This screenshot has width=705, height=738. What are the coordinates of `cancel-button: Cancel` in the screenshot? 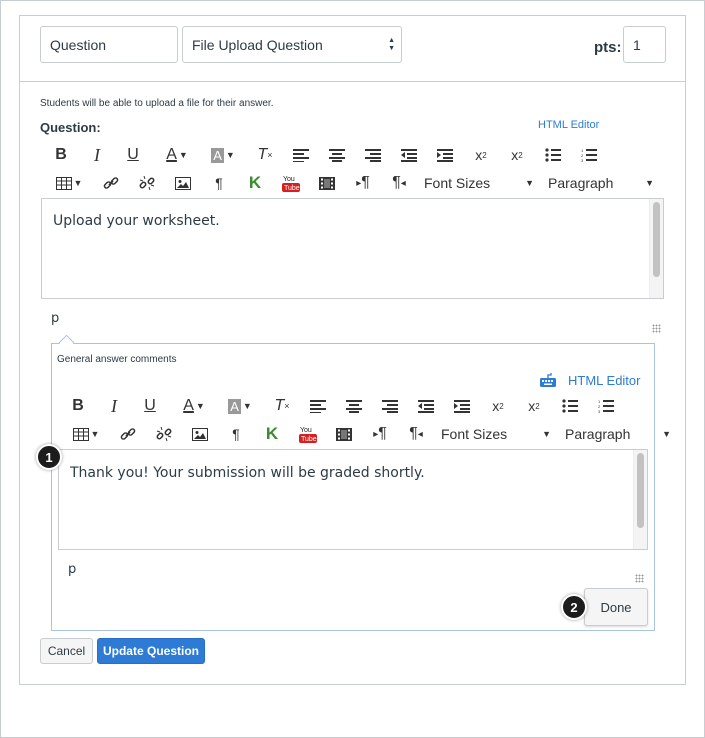 It's located at (66, 651).